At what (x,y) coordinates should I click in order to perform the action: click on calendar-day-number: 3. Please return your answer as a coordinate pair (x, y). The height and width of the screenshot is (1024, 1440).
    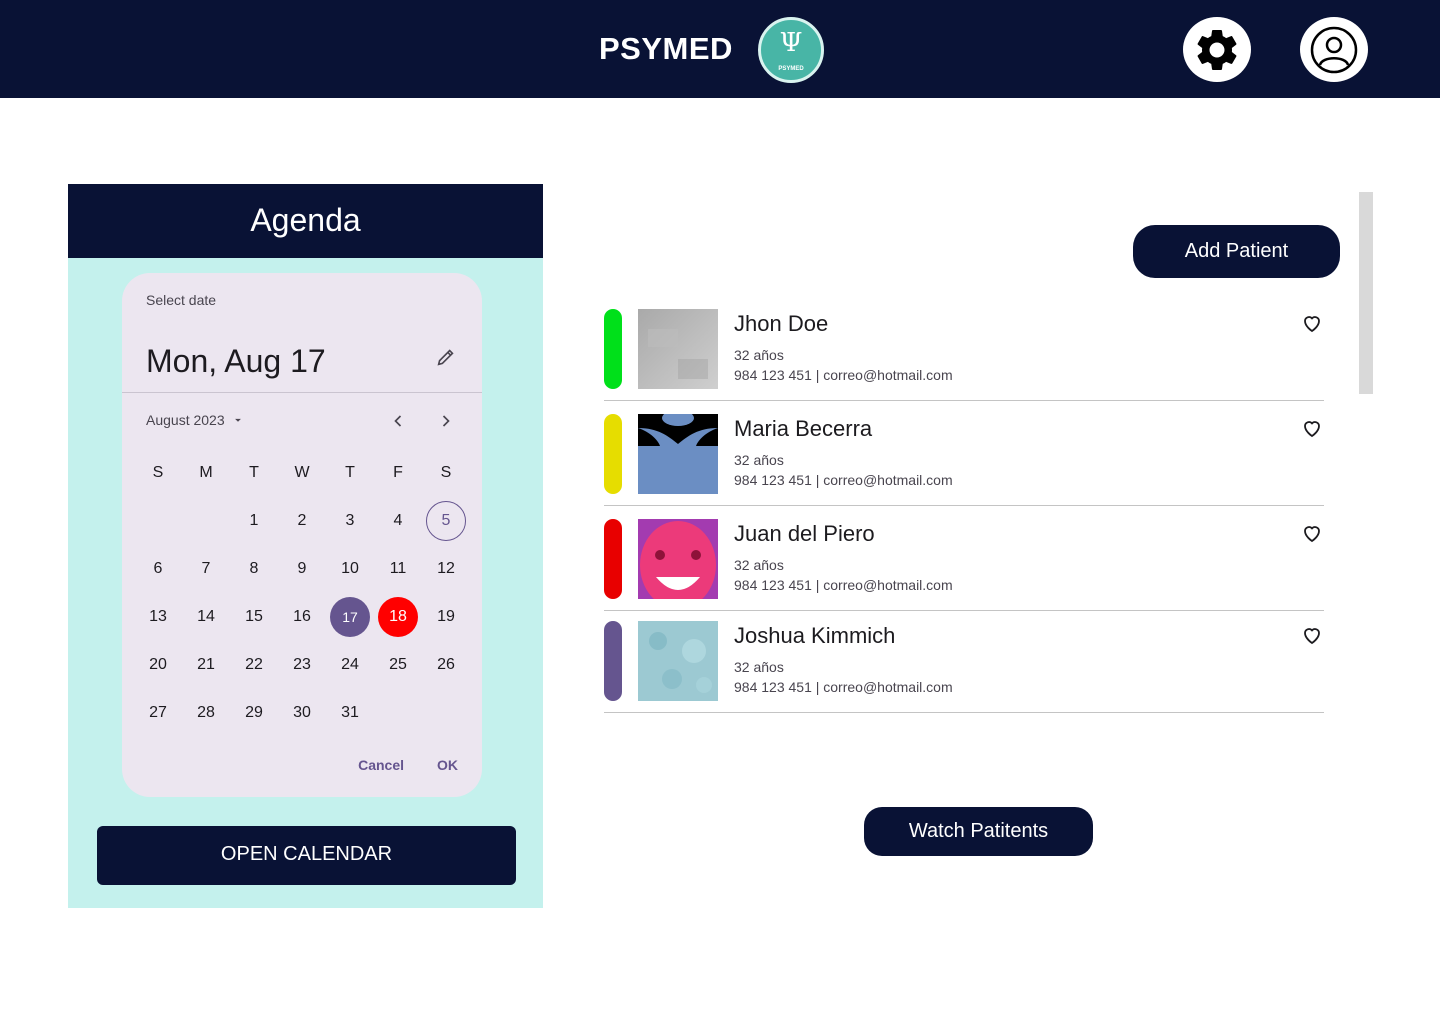
    Looking at the image, I should click on (350, 520).